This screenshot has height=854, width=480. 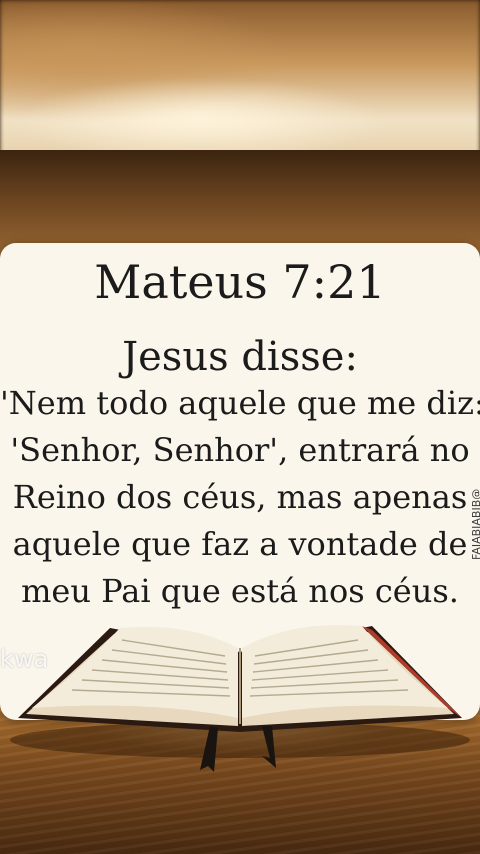 What do you see at coordinates (475, 524) in the screenshot?
I see `watermark-right: FAIABIABIB@` at bounding box center [475, 524].